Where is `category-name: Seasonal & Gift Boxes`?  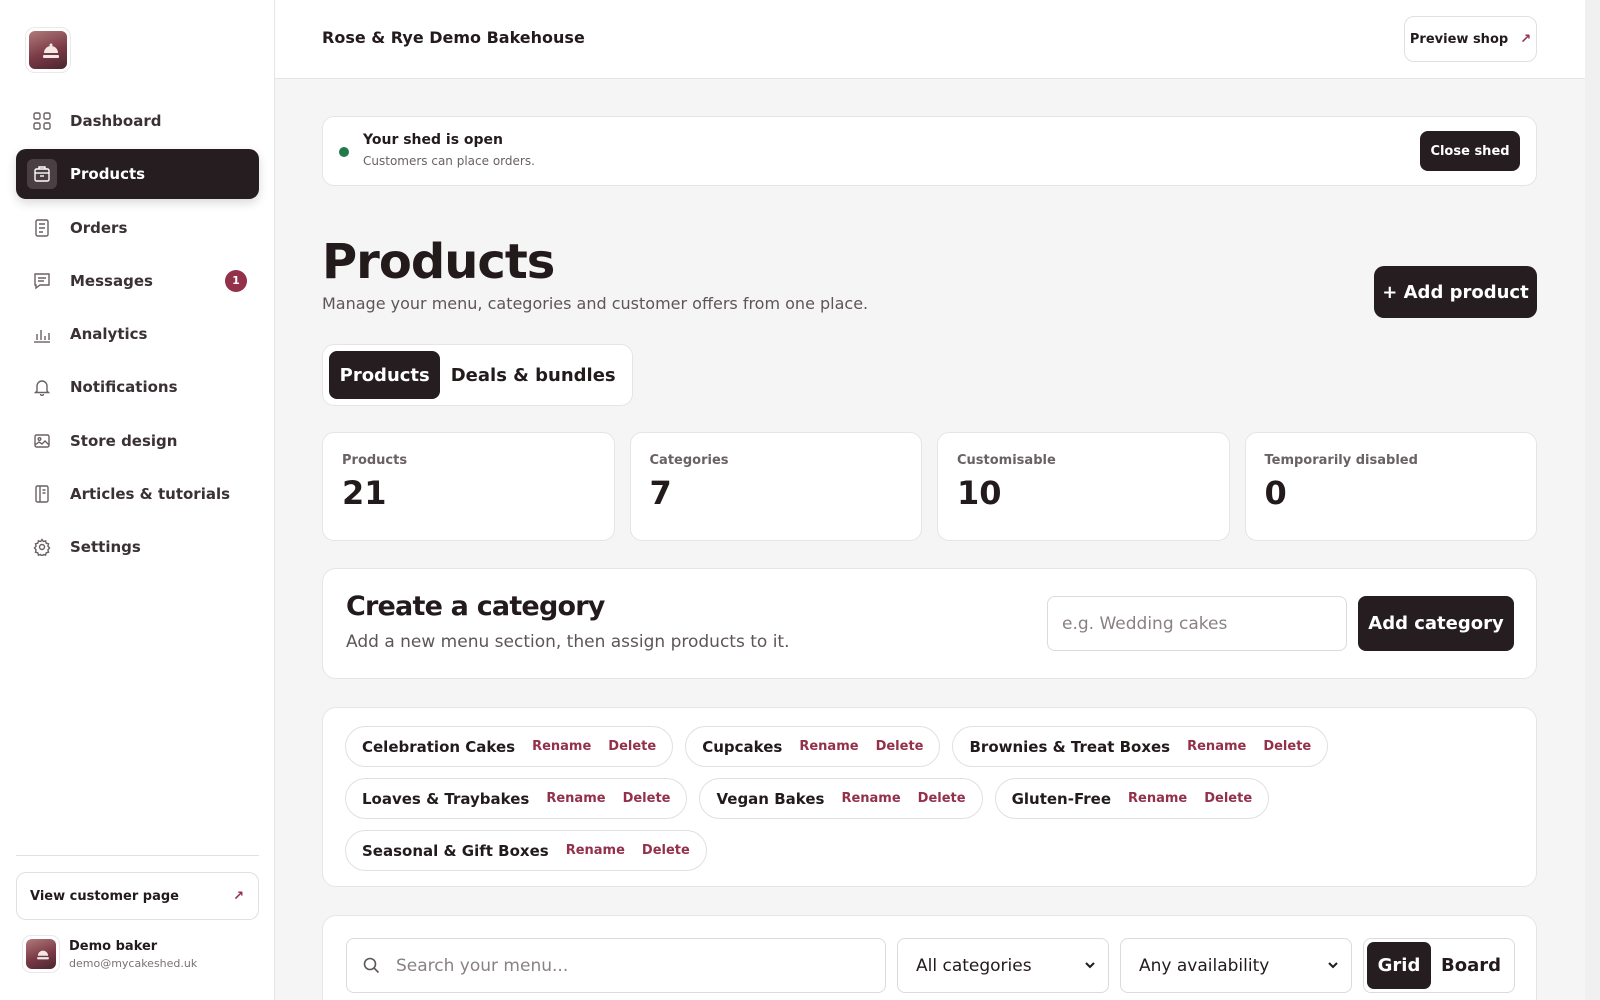
category-name: Seasonal & Gift Boxes is located at coordinates (455, 850).